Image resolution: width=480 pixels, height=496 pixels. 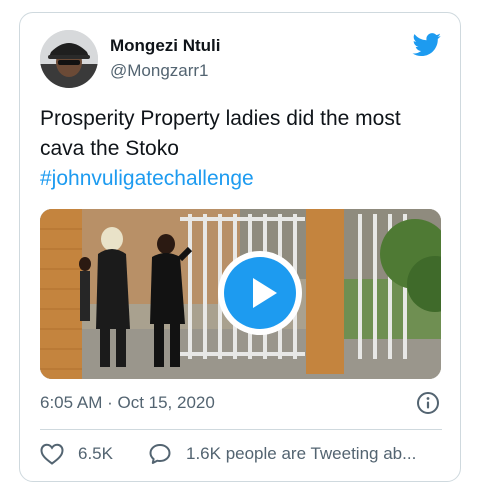 I want to click on heart-icon, so click(x=52, y=454).